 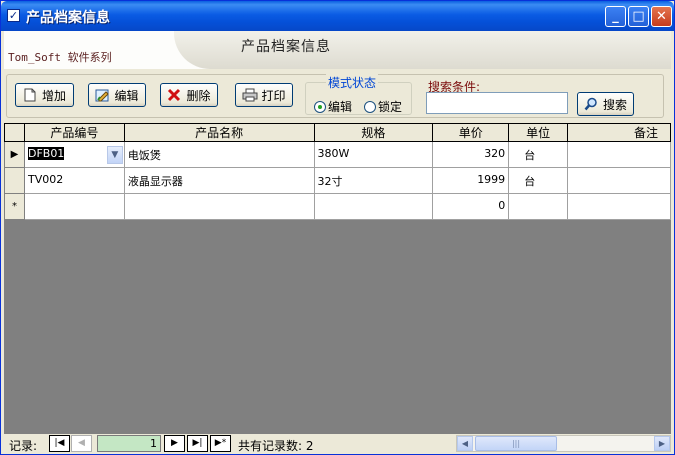 I want to click on spec-cell: 32寸, so click(x=373, y=180).